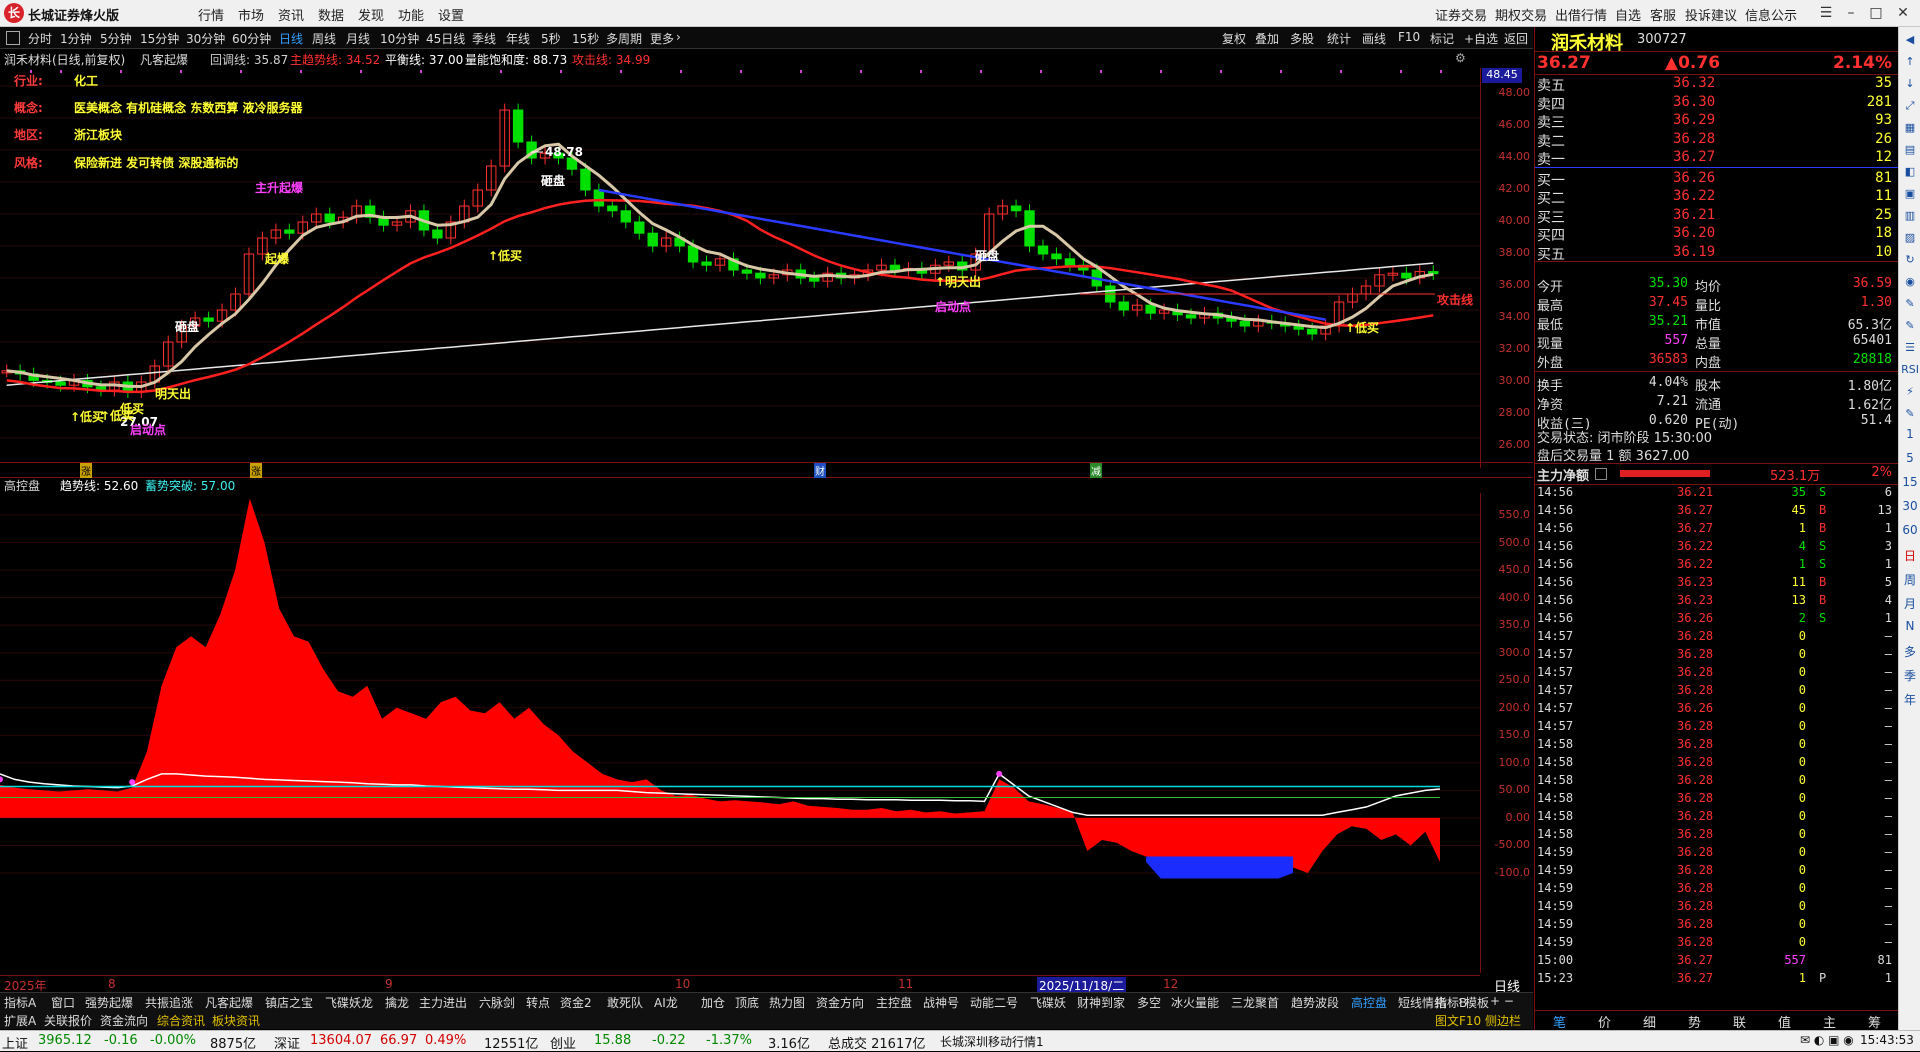  What do you see at coordinates (551, 38) in the screenshot?
I see `period-5sec: 5秒` at bounding box center [551, 38].